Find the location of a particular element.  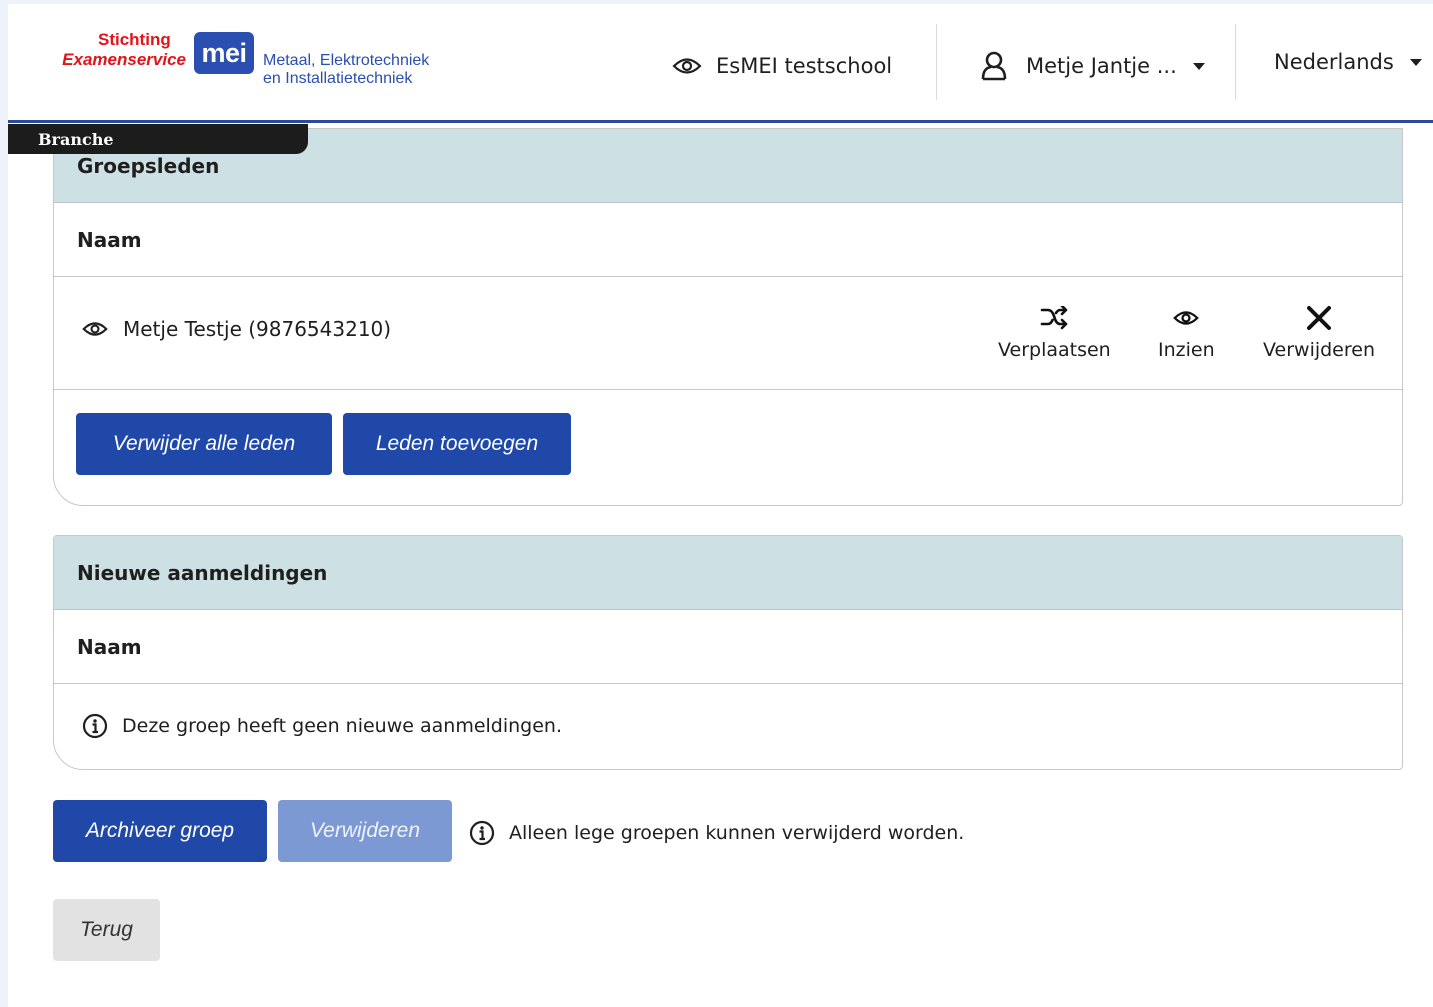

view-label: Inzien is located at coordinates (1186, 350).